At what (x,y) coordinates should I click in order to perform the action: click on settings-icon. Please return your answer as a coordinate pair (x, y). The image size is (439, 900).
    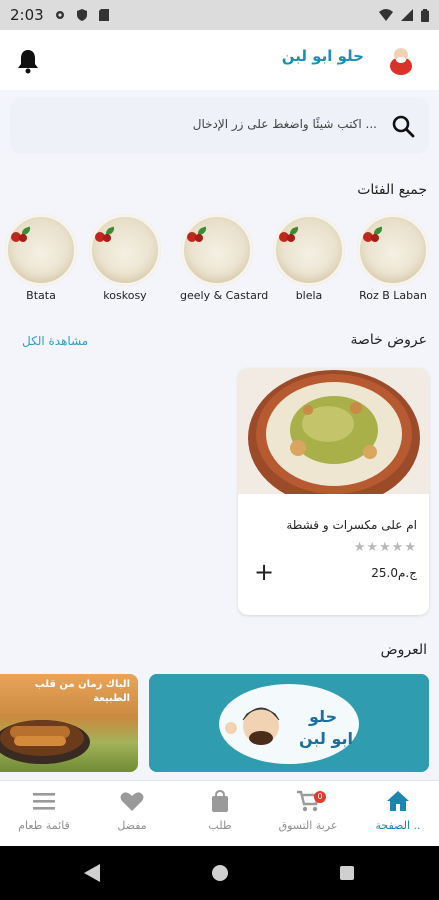
    Looking at the image, I should click on (59, 15).